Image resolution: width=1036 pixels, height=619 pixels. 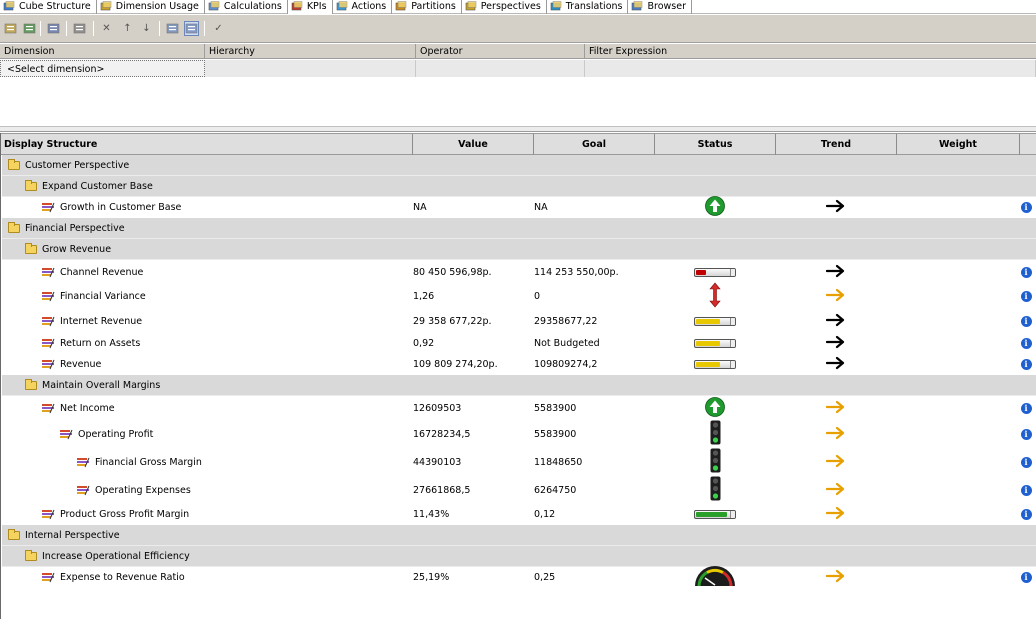 What do you see at coordinates (519, 577) in the screenshot?
I see `kpi-row: Expense to Revenue Ratio 25,19% 0,25 i` at bounding box center [519, 577].